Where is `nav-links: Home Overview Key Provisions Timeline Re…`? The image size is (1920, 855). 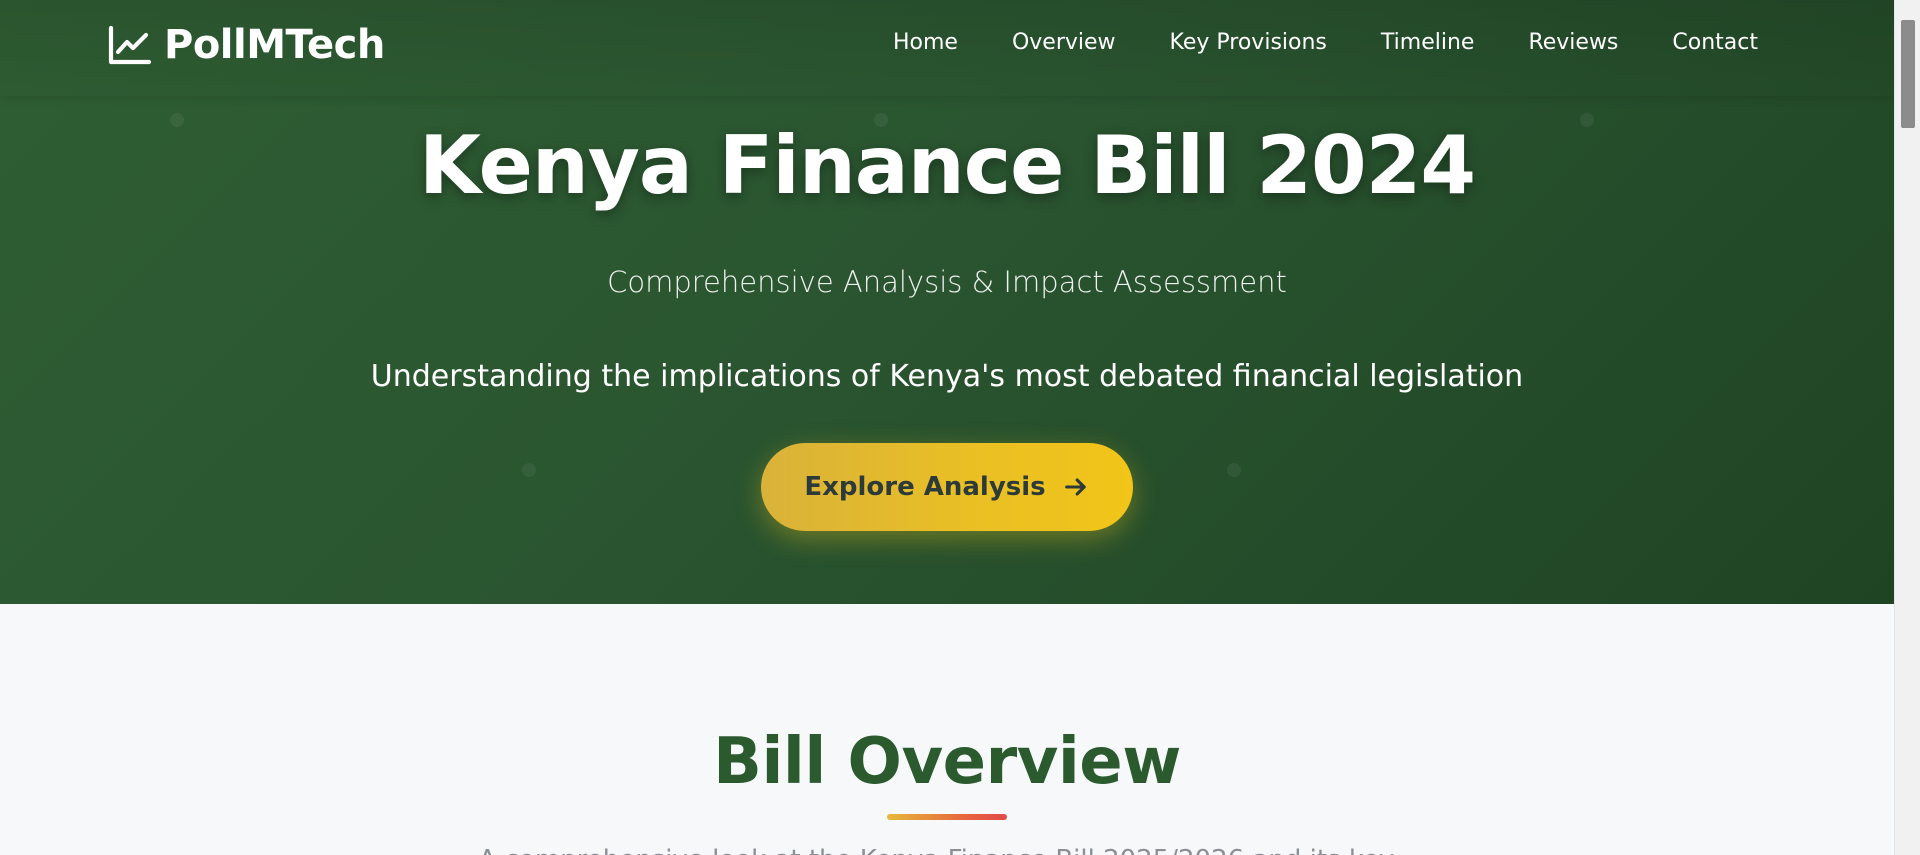
nav-links: Home Overview Key Provisions Timeline Re… is located at coordinates (1325, 43).